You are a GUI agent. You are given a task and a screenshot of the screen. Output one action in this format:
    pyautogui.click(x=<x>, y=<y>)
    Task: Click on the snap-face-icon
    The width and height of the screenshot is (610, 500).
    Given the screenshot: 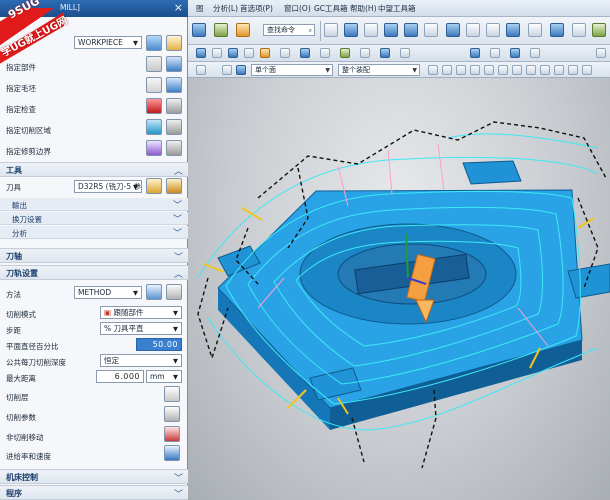 What is the action you would take?
    pyautogui.click(x=545, y=70)
    